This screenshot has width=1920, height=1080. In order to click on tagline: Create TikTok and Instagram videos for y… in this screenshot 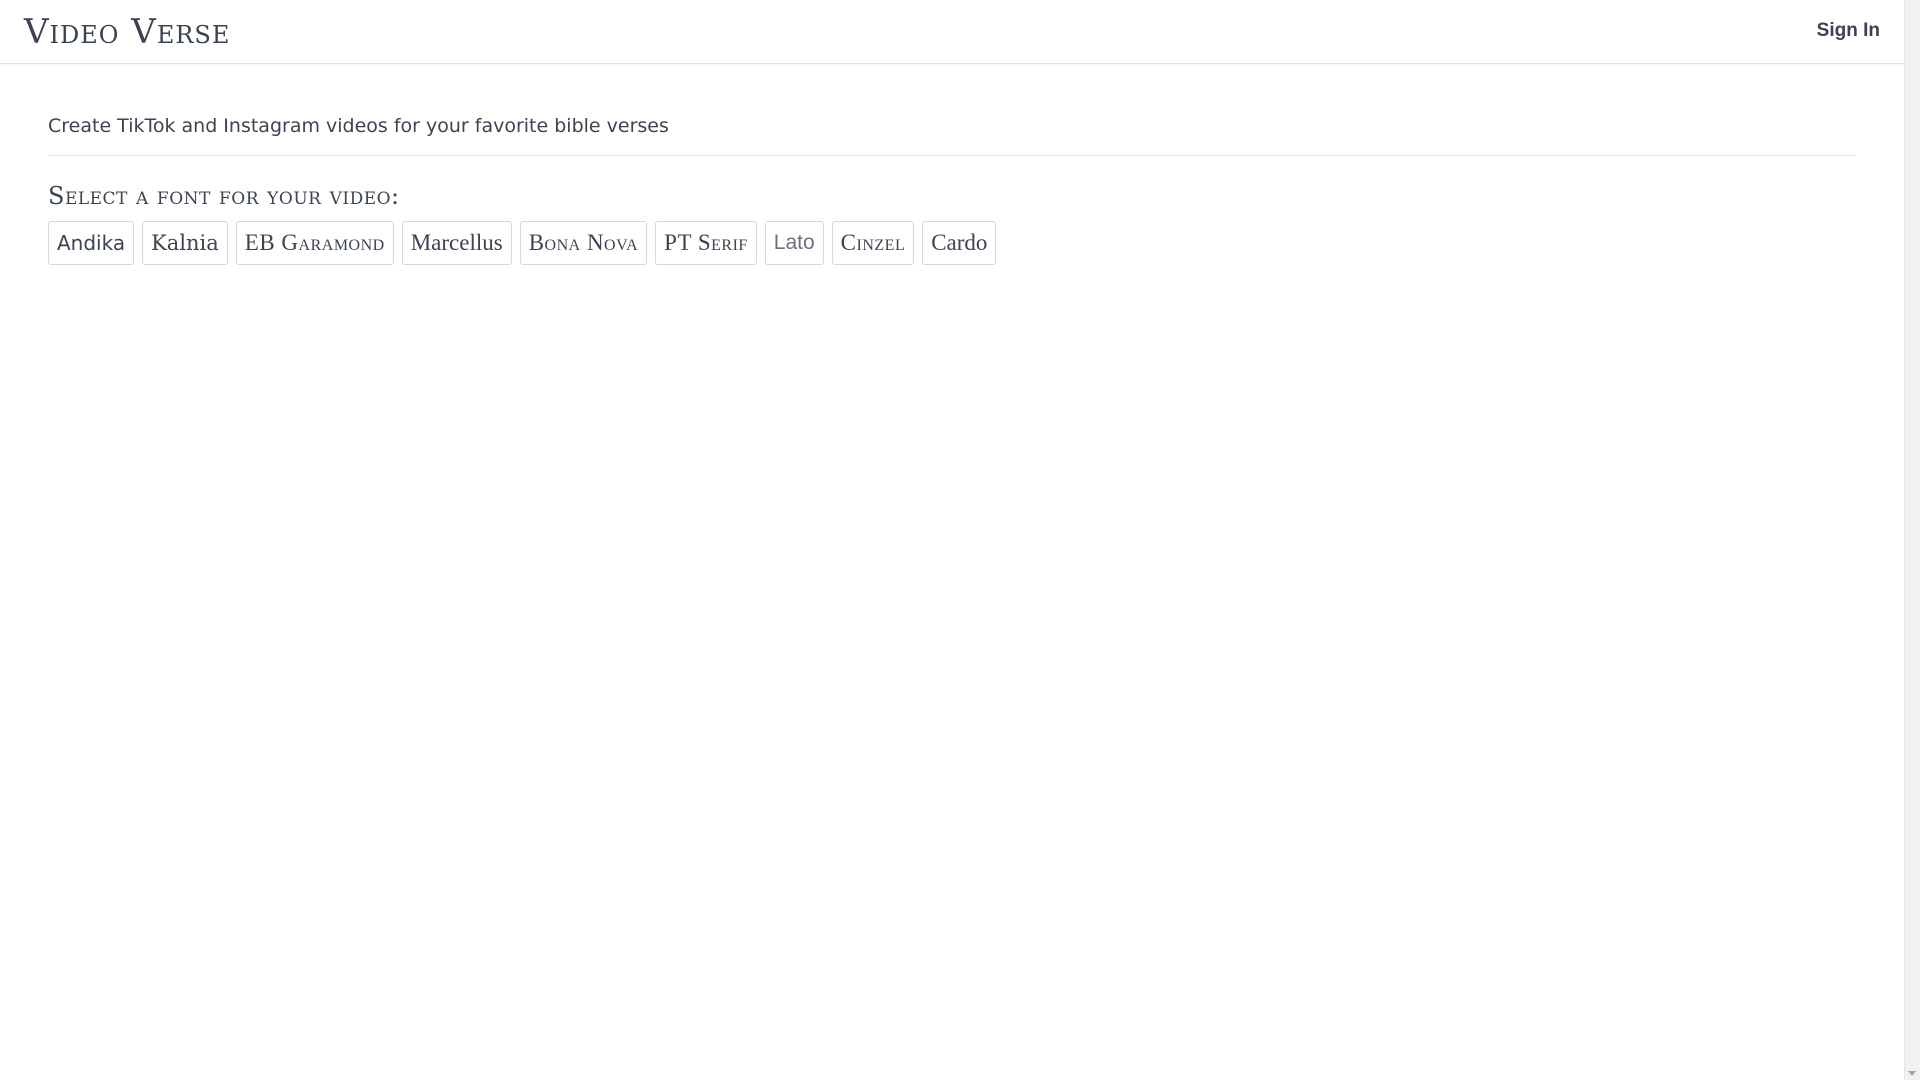, I will do `click(952, 134)`.